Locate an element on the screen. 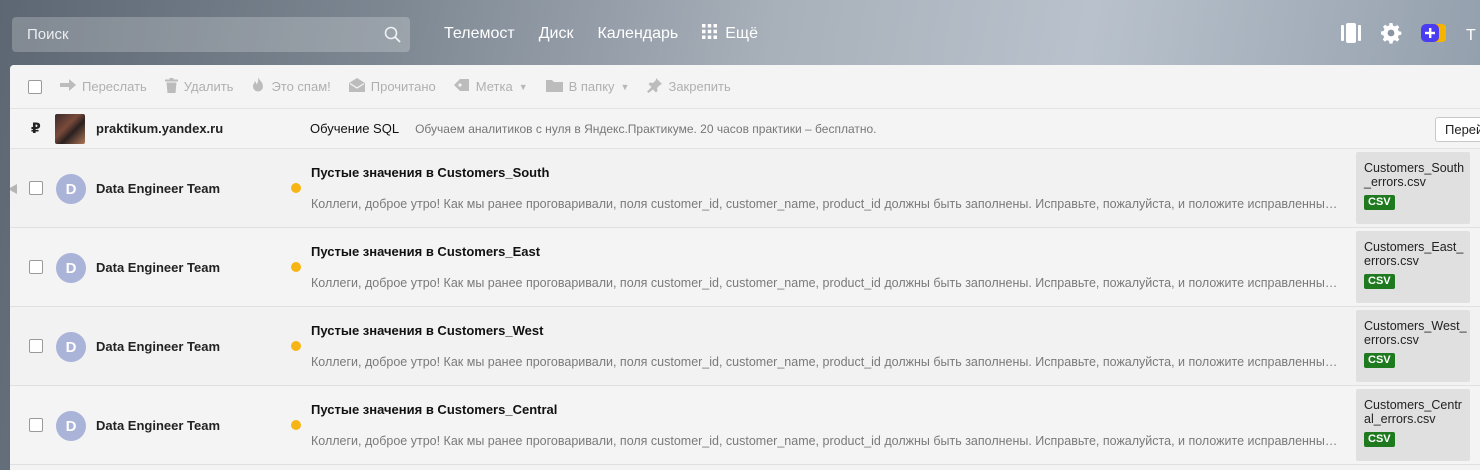 Image resolution: width=1480 pixels, height=470 pixels. attachment: Customers_East_errors.csv CSV is located at coordinates (1413, 267).